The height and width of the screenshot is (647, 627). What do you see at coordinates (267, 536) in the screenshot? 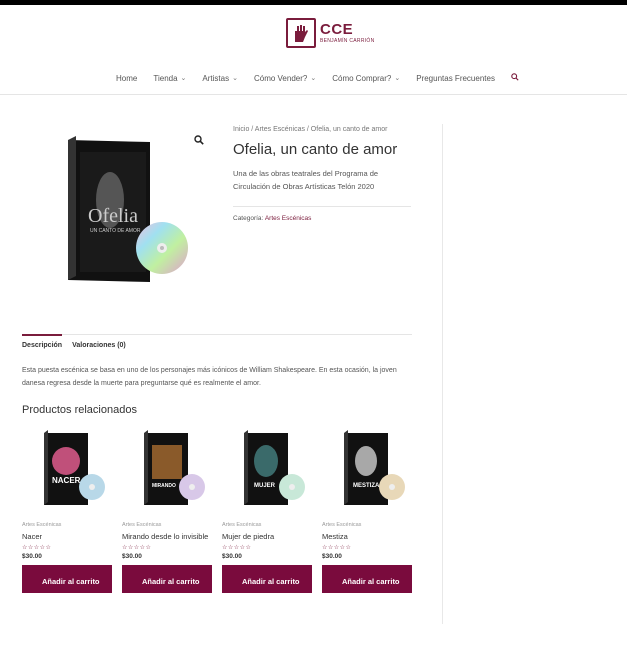
I see `product-card-name: Mujer de piedra` at bounding box center [267, 536].